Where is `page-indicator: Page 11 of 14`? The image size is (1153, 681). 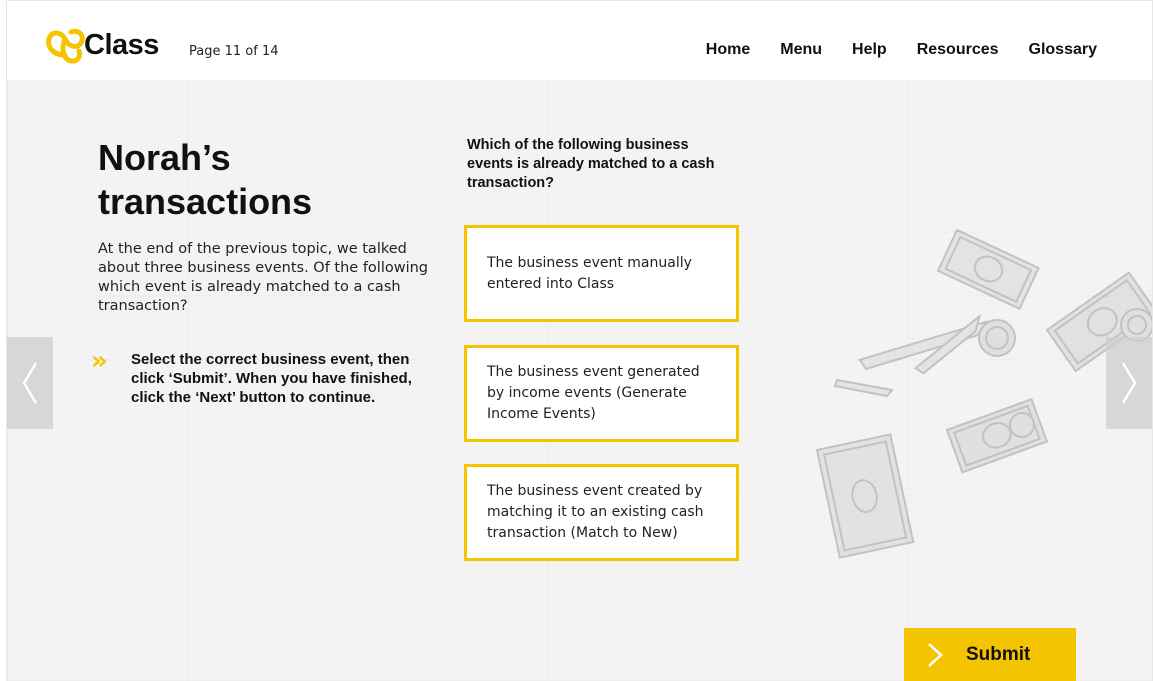
page-indicator: Page 11 of 14 is located at coordinates (234, 51).